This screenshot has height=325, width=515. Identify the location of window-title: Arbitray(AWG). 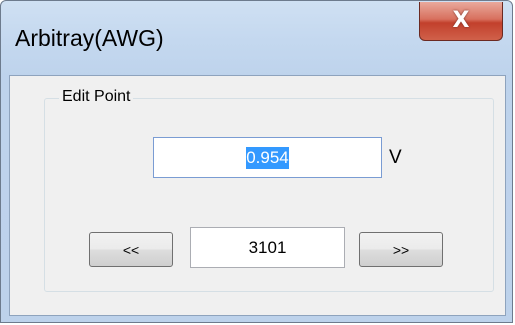
(89, 38).